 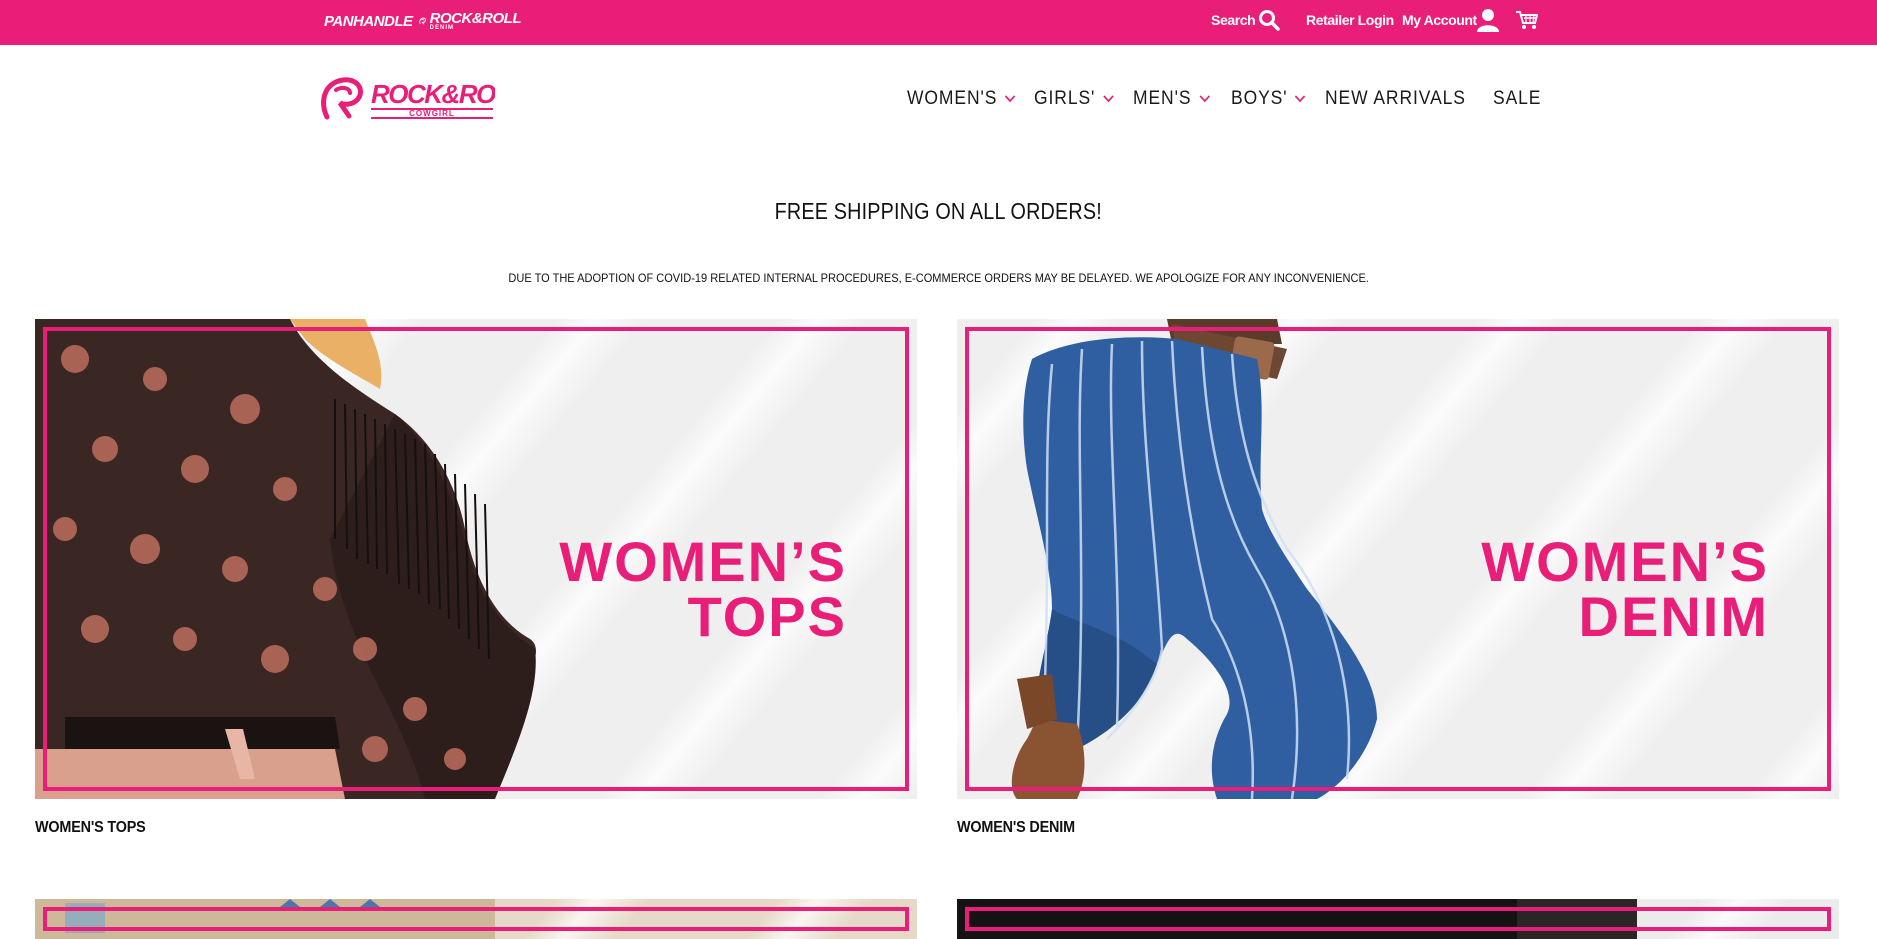 I want to click on category-caption-womens-tops: WOMEN'S TOPS, so click(x=96, y=828).